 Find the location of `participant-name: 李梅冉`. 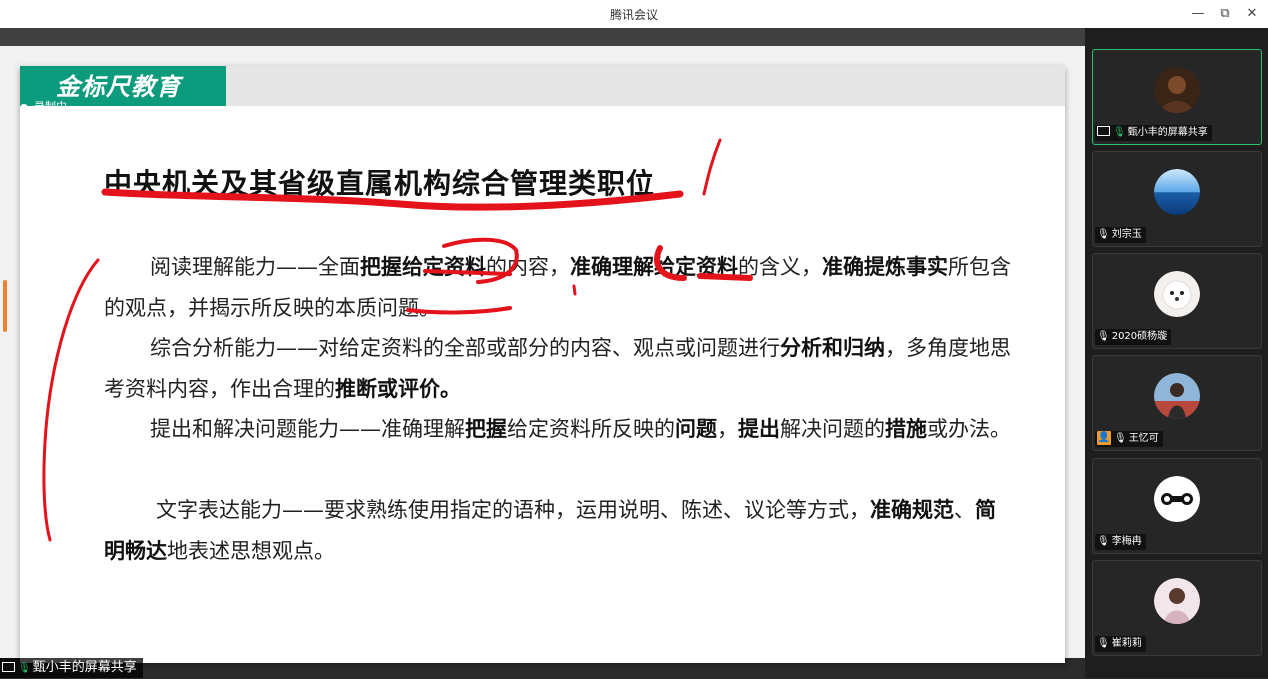

participant-name: 李梅冉 is located at coordinates (1126, 541).